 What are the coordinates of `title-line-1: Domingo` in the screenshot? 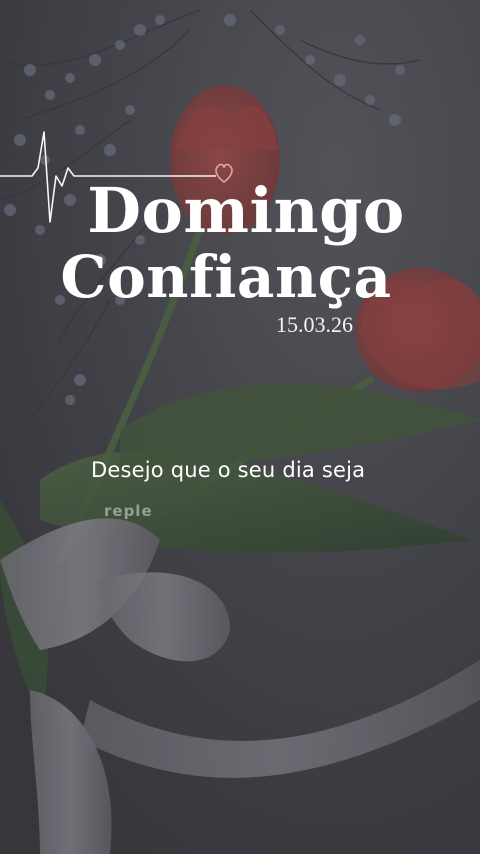 It's located at (246, 210).